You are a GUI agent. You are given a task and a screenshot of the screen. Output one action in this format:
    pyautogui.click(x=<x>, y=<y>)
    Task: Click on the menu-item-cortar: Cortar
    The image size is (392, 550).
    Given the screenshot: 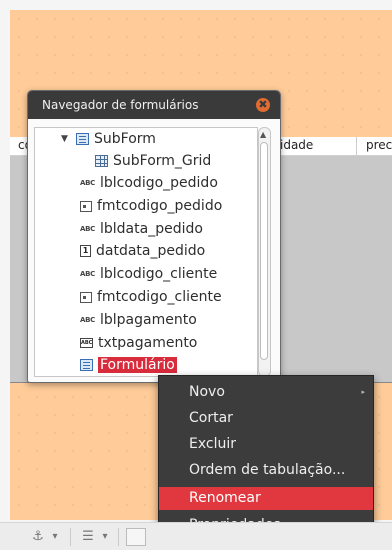 What is the action you would take?
    pyautogui.click(x=266, y=418)
    